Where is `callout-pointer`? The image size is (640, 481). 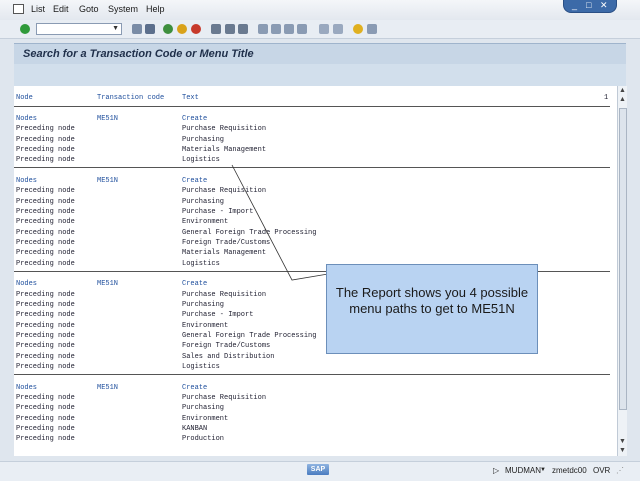
callout-pointer is located at coordinates (280, 222).